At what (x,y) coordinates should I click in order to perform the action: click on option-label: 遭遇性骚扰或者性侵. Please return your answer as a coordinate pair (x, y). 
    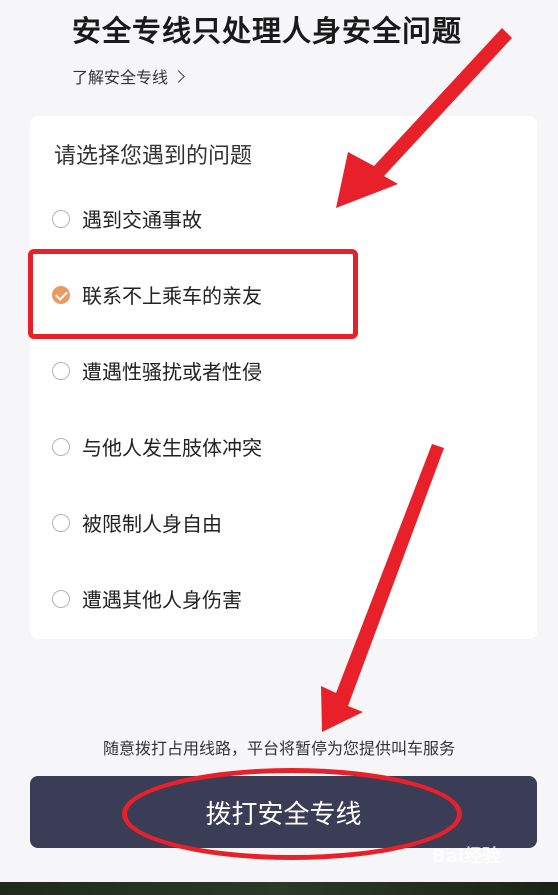
    Looking at the image, I should click on (172, 372).